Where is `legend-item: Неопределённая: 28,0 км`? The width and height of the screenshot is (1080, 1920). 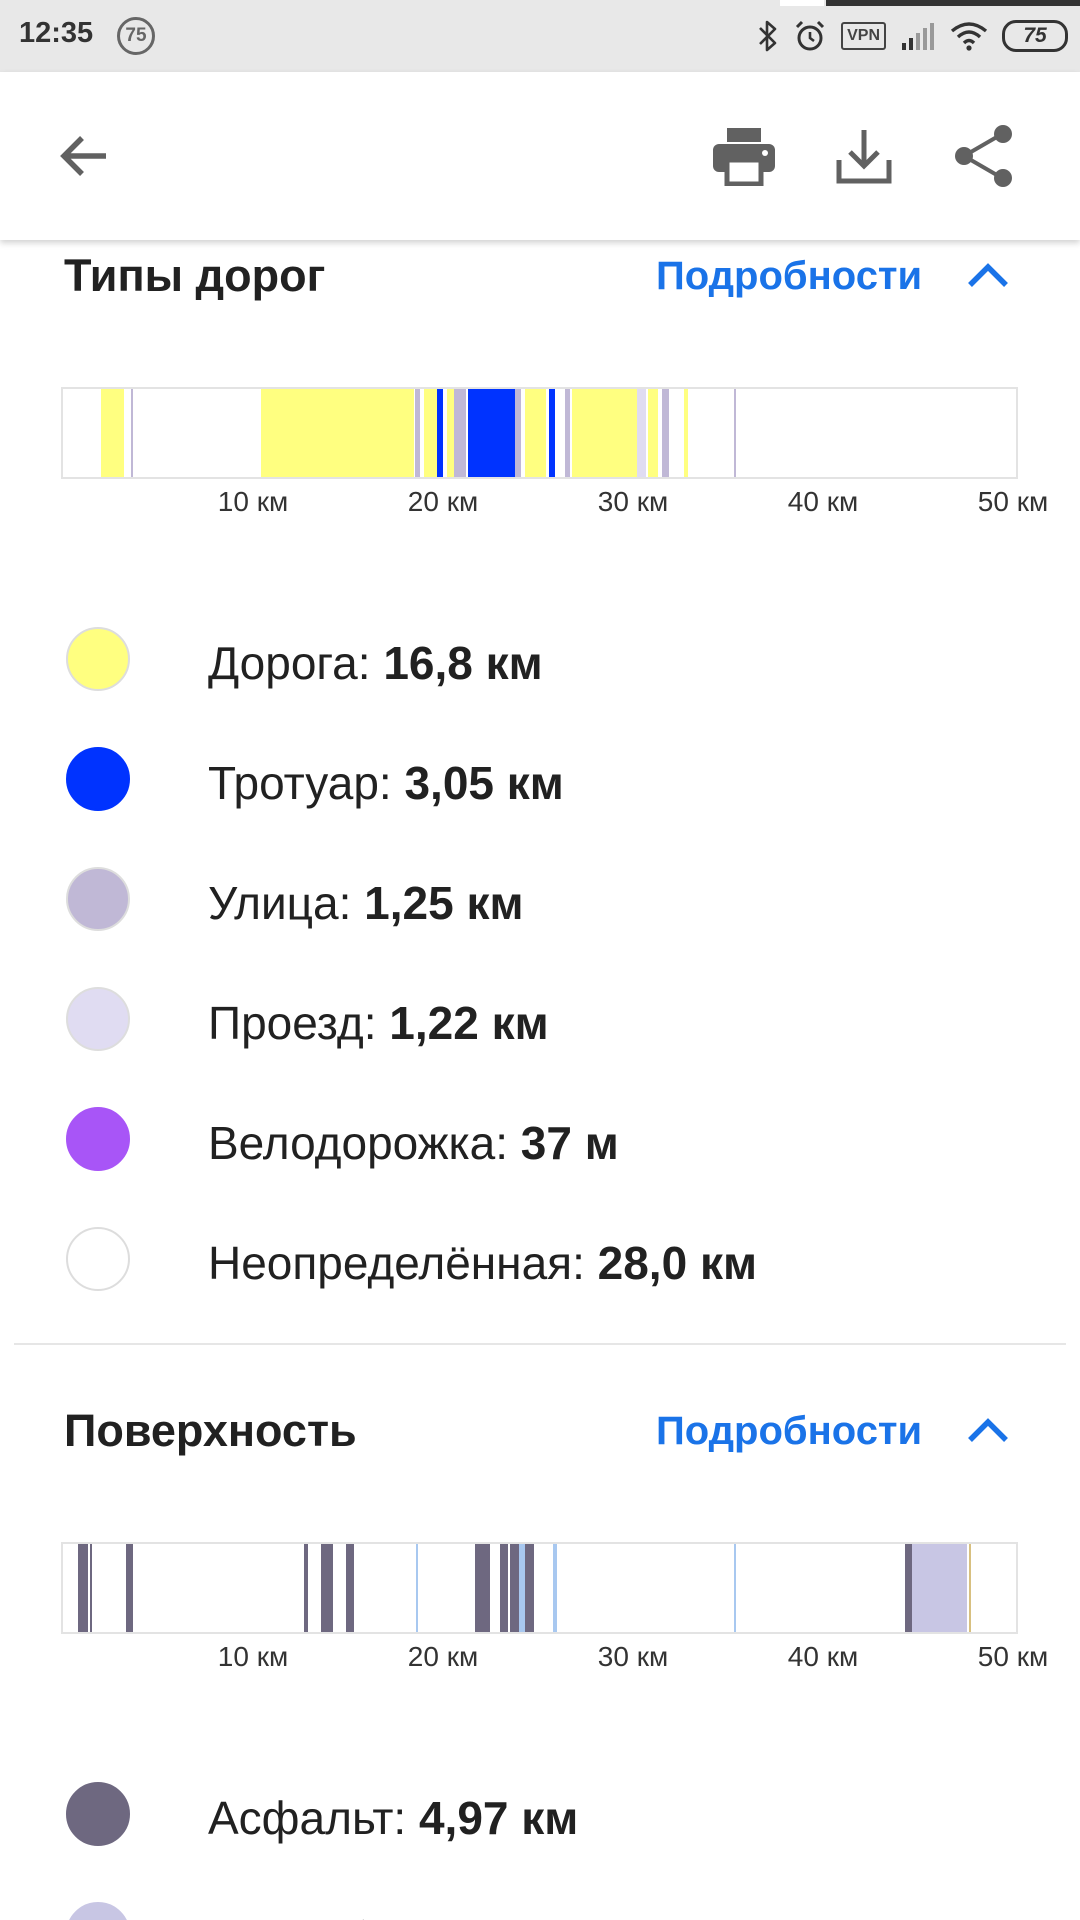 legend-item: Неопределённая: 28,0 км is located at coordinates (544, 1259).